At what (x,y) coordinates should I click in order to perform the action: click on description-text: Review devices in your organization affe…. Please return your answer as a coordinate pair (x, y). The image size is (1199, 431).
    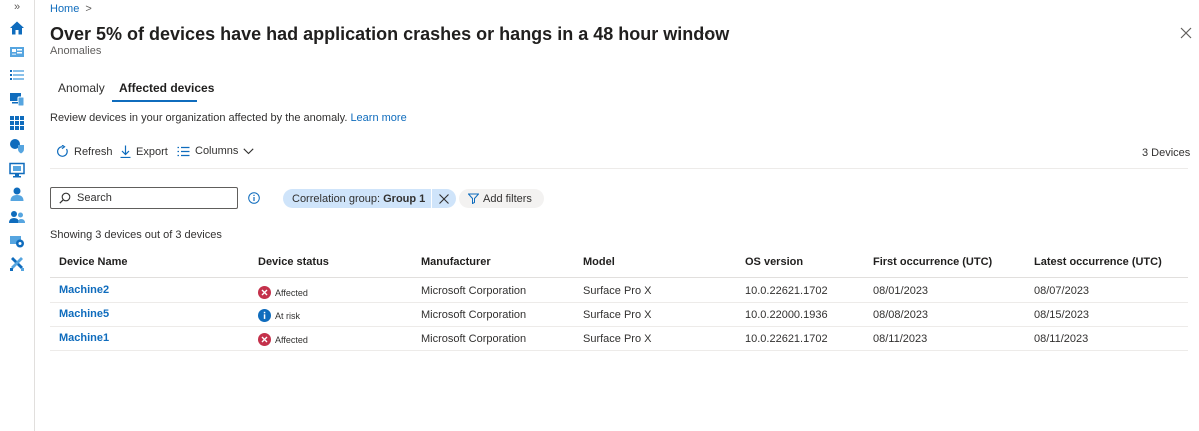
    Looking at the image, I should click on (199, 118).